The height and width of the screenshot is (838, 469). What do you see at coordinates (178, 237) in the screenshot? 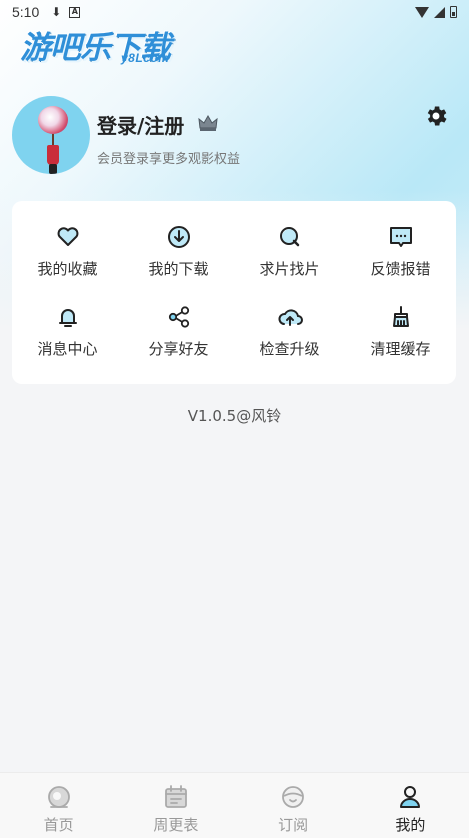
I see `download-circle-icon` at bounding box center [178, 237].